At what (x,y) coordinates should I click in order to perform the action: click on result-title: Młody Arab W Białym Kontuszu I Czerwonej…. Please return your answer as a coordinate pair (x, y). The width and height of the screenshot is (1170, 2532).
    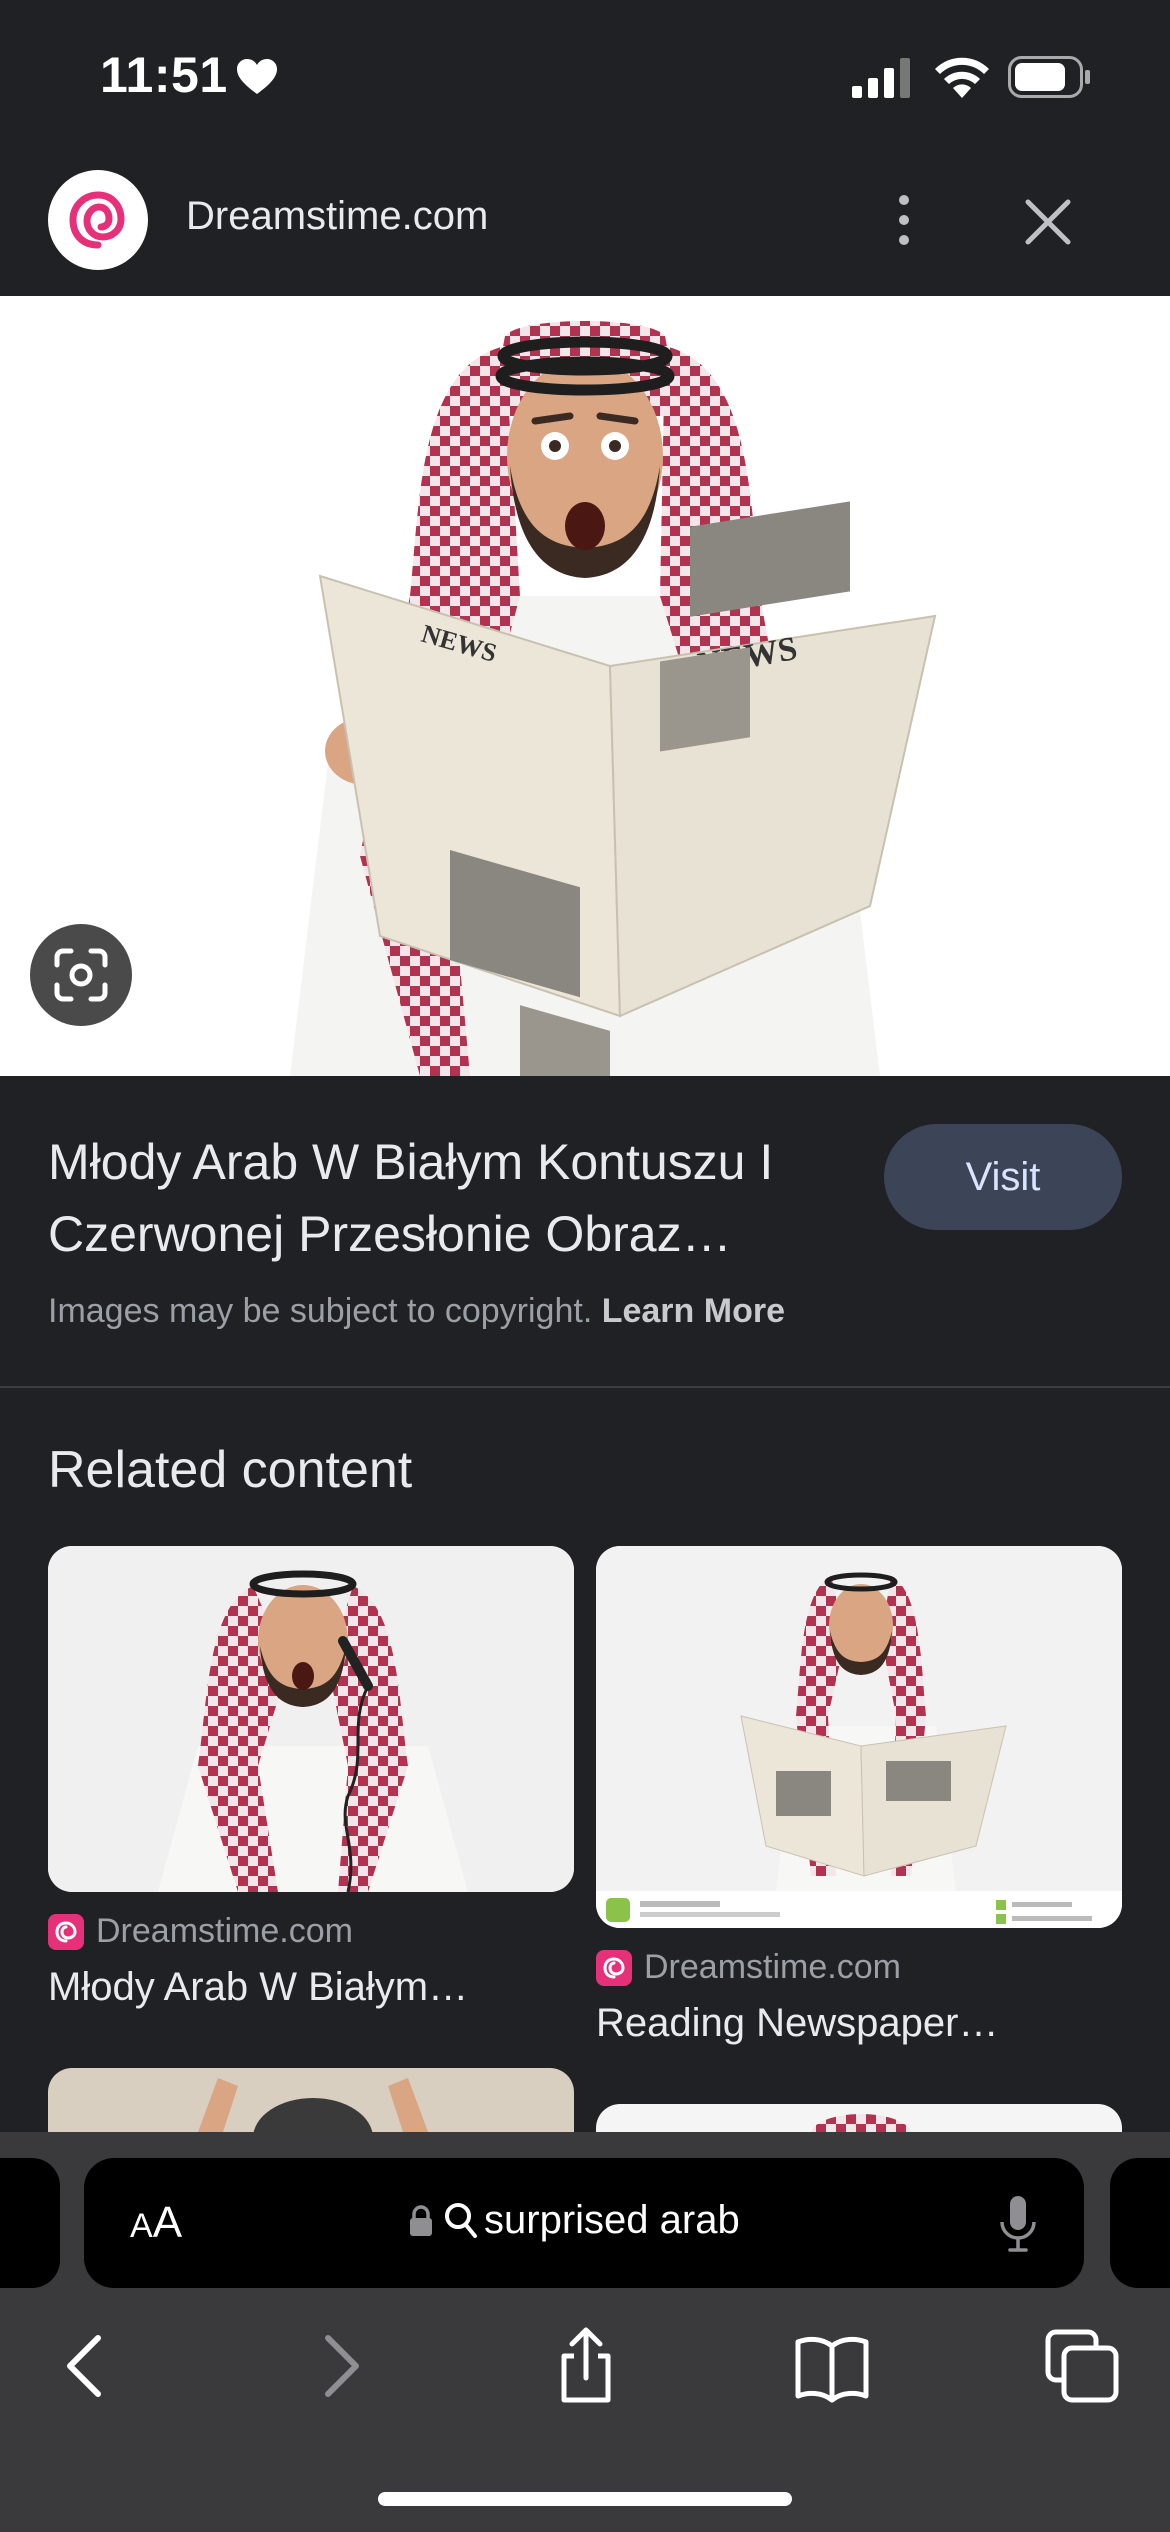
    Looking at the image, I should click on (448, 1198).